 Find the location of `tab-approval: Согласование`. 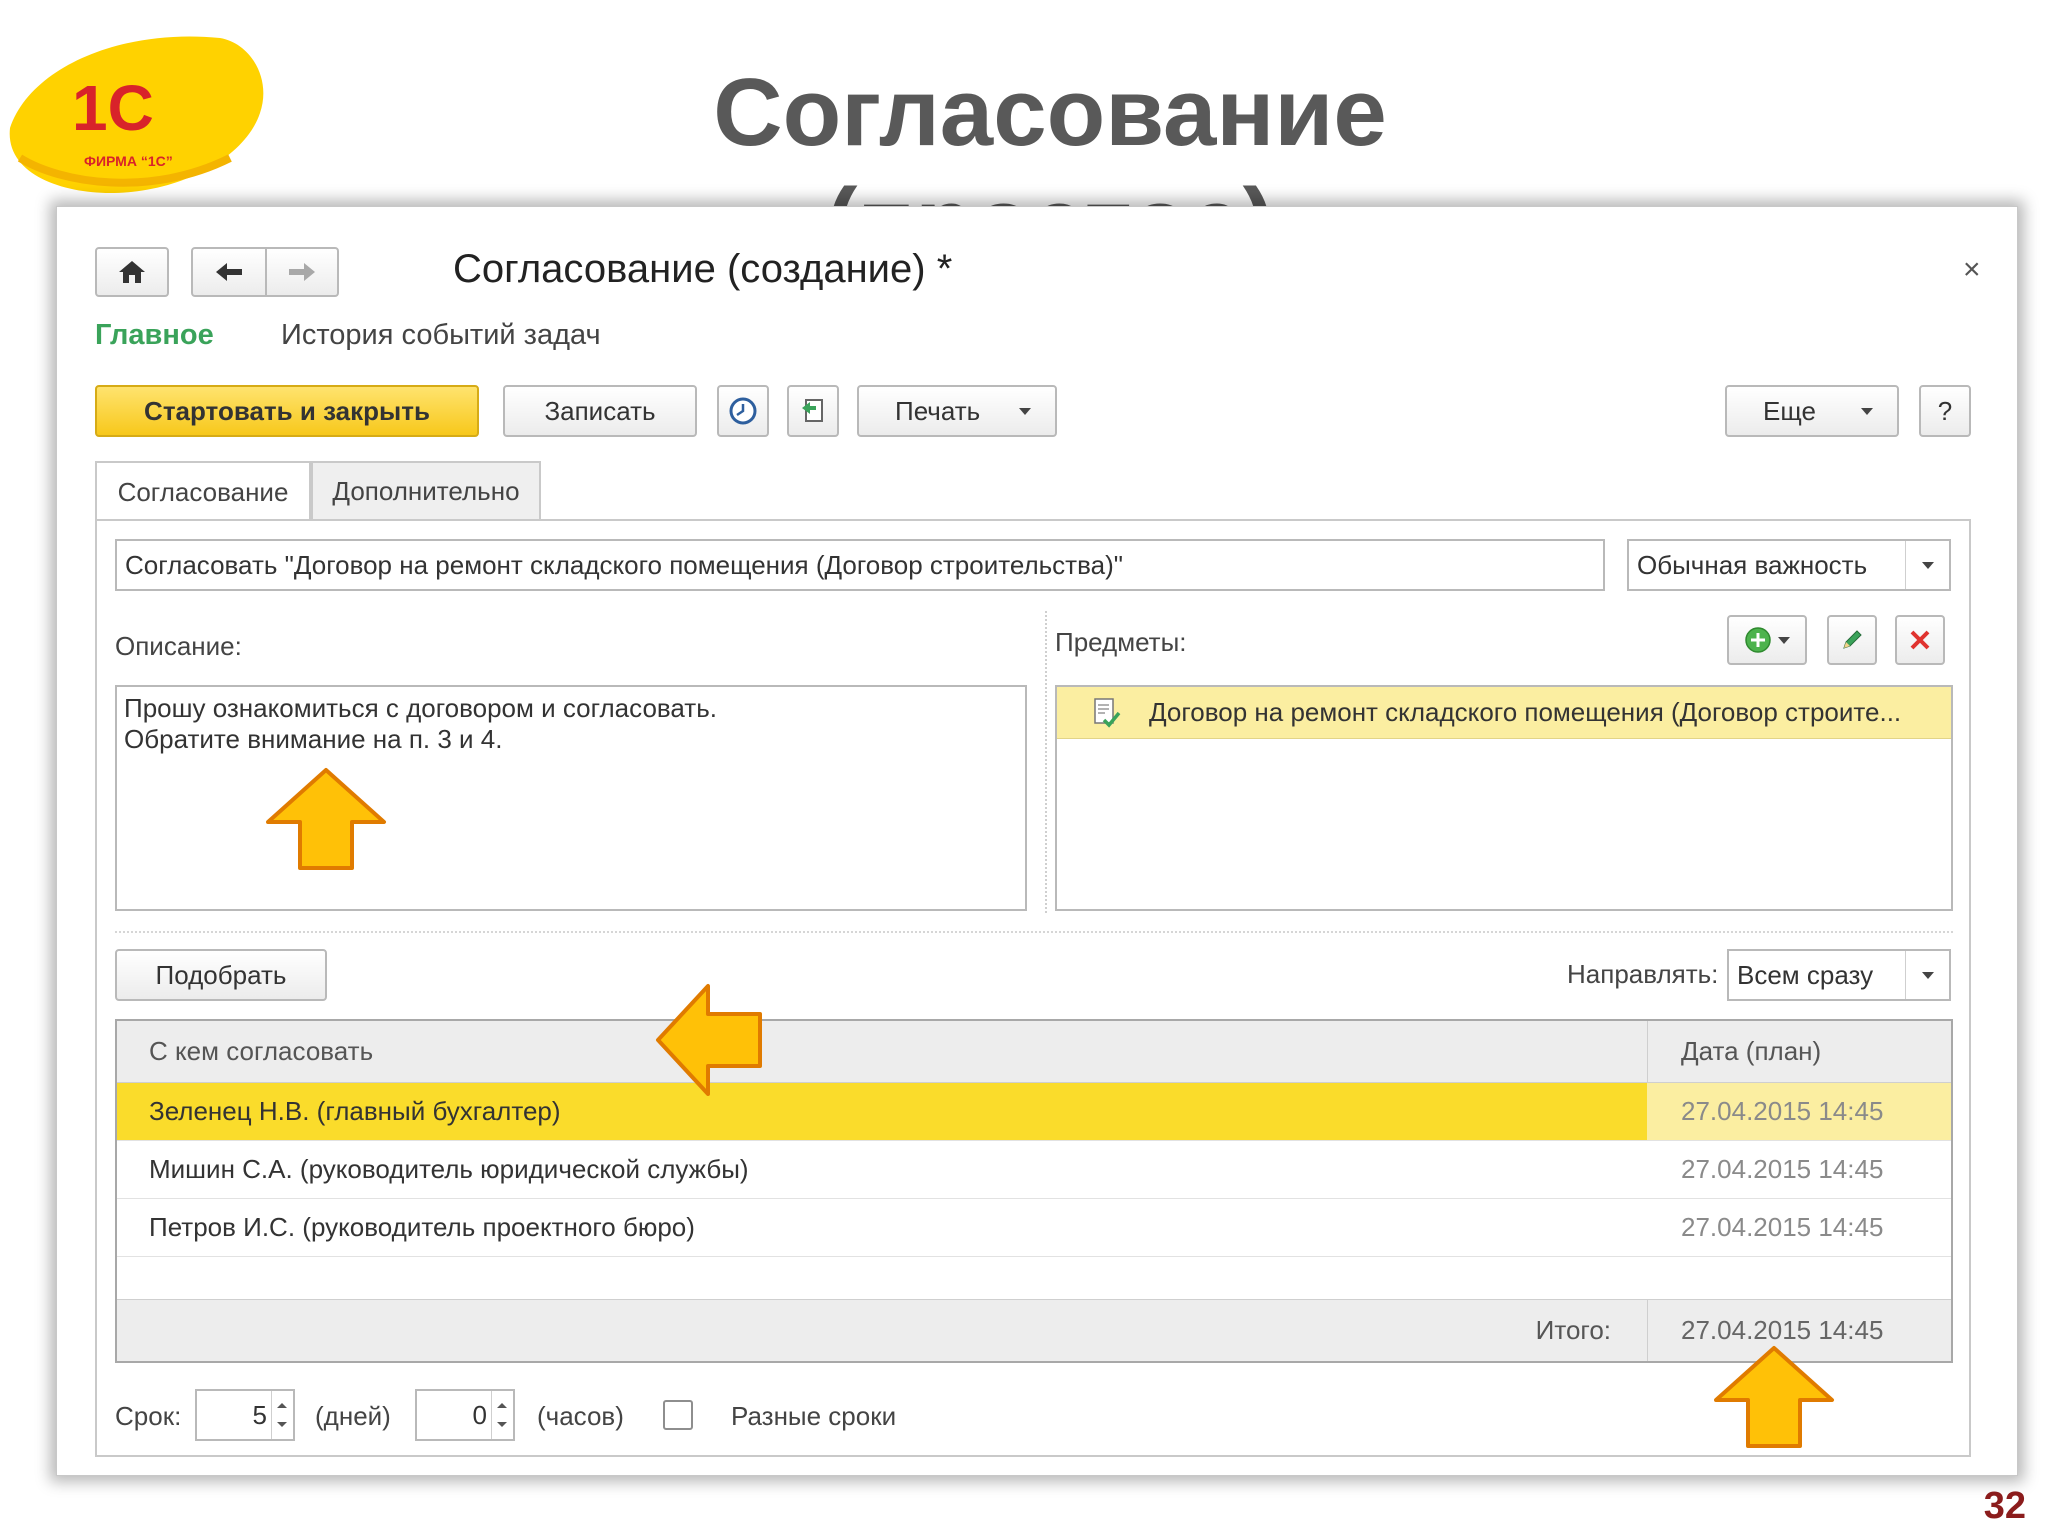

tab-approval: Согласование is located at coordinates (203, 491).